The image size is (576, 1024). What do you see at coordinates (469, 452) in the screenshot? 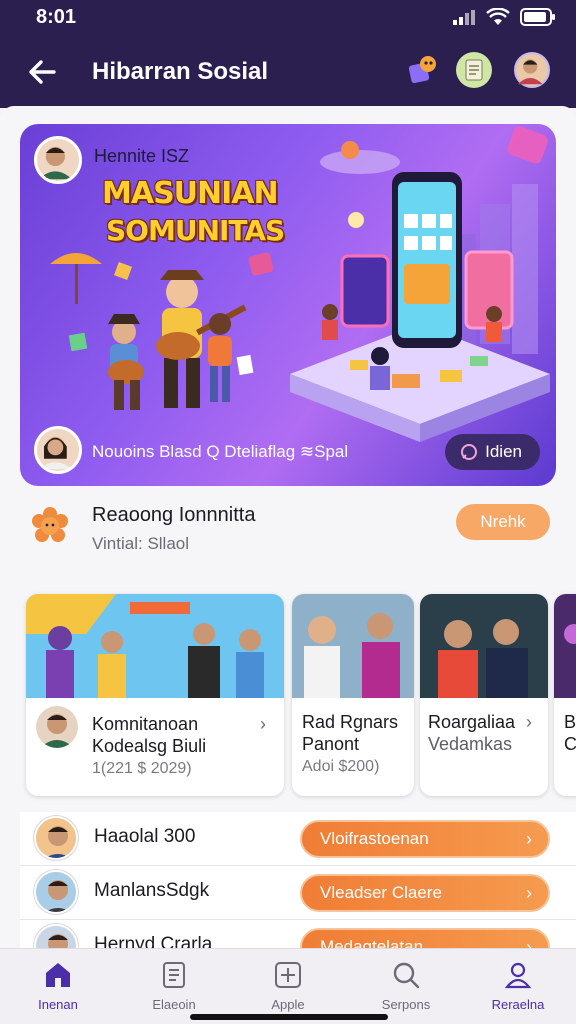
I see `chat-icon` at bounding box center [469, 452].